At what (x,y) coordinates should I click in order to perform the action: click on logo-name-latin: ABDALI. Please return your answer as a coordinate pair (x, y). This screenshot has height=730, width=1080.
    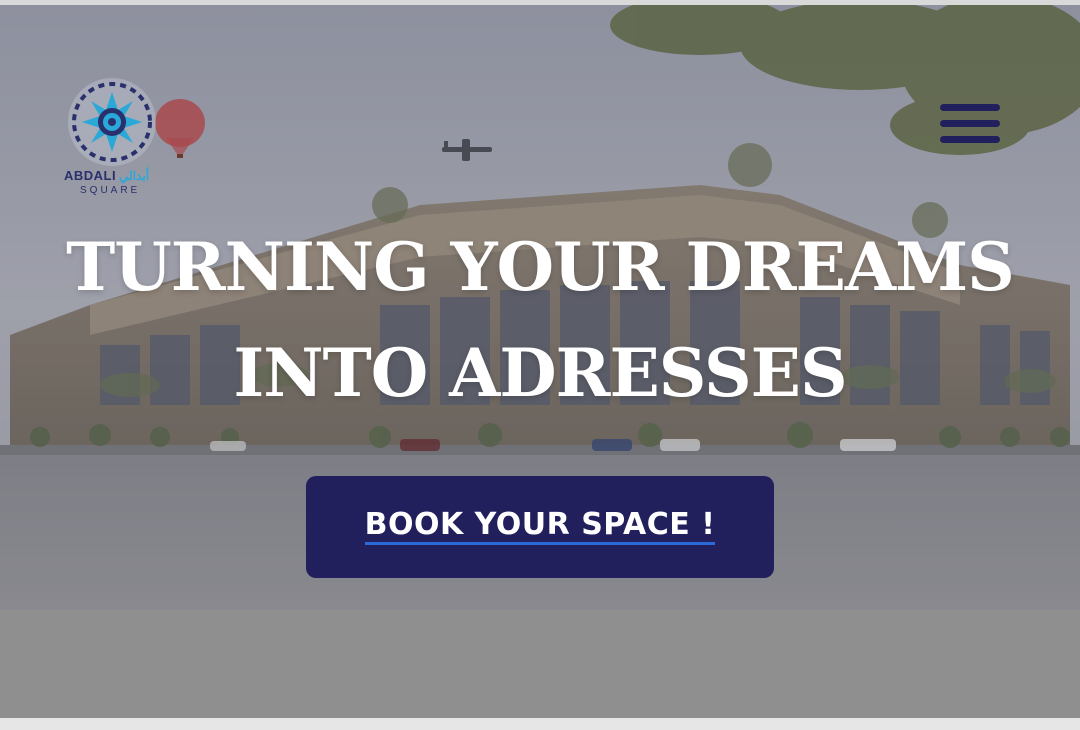
    Looking at the image, I should click on (90, 175).